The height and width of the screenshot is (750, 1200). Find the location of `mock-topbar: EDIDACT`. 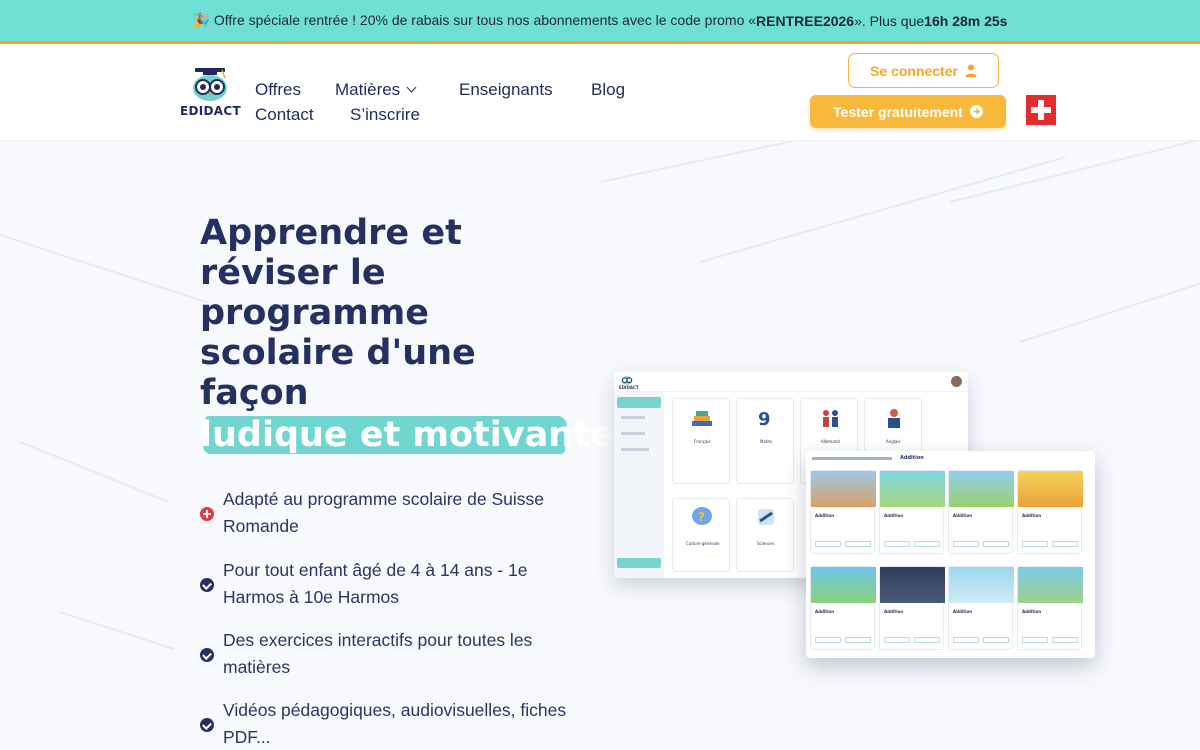

mock-topbar: EDIDACT is located at coordinates (791, 382).